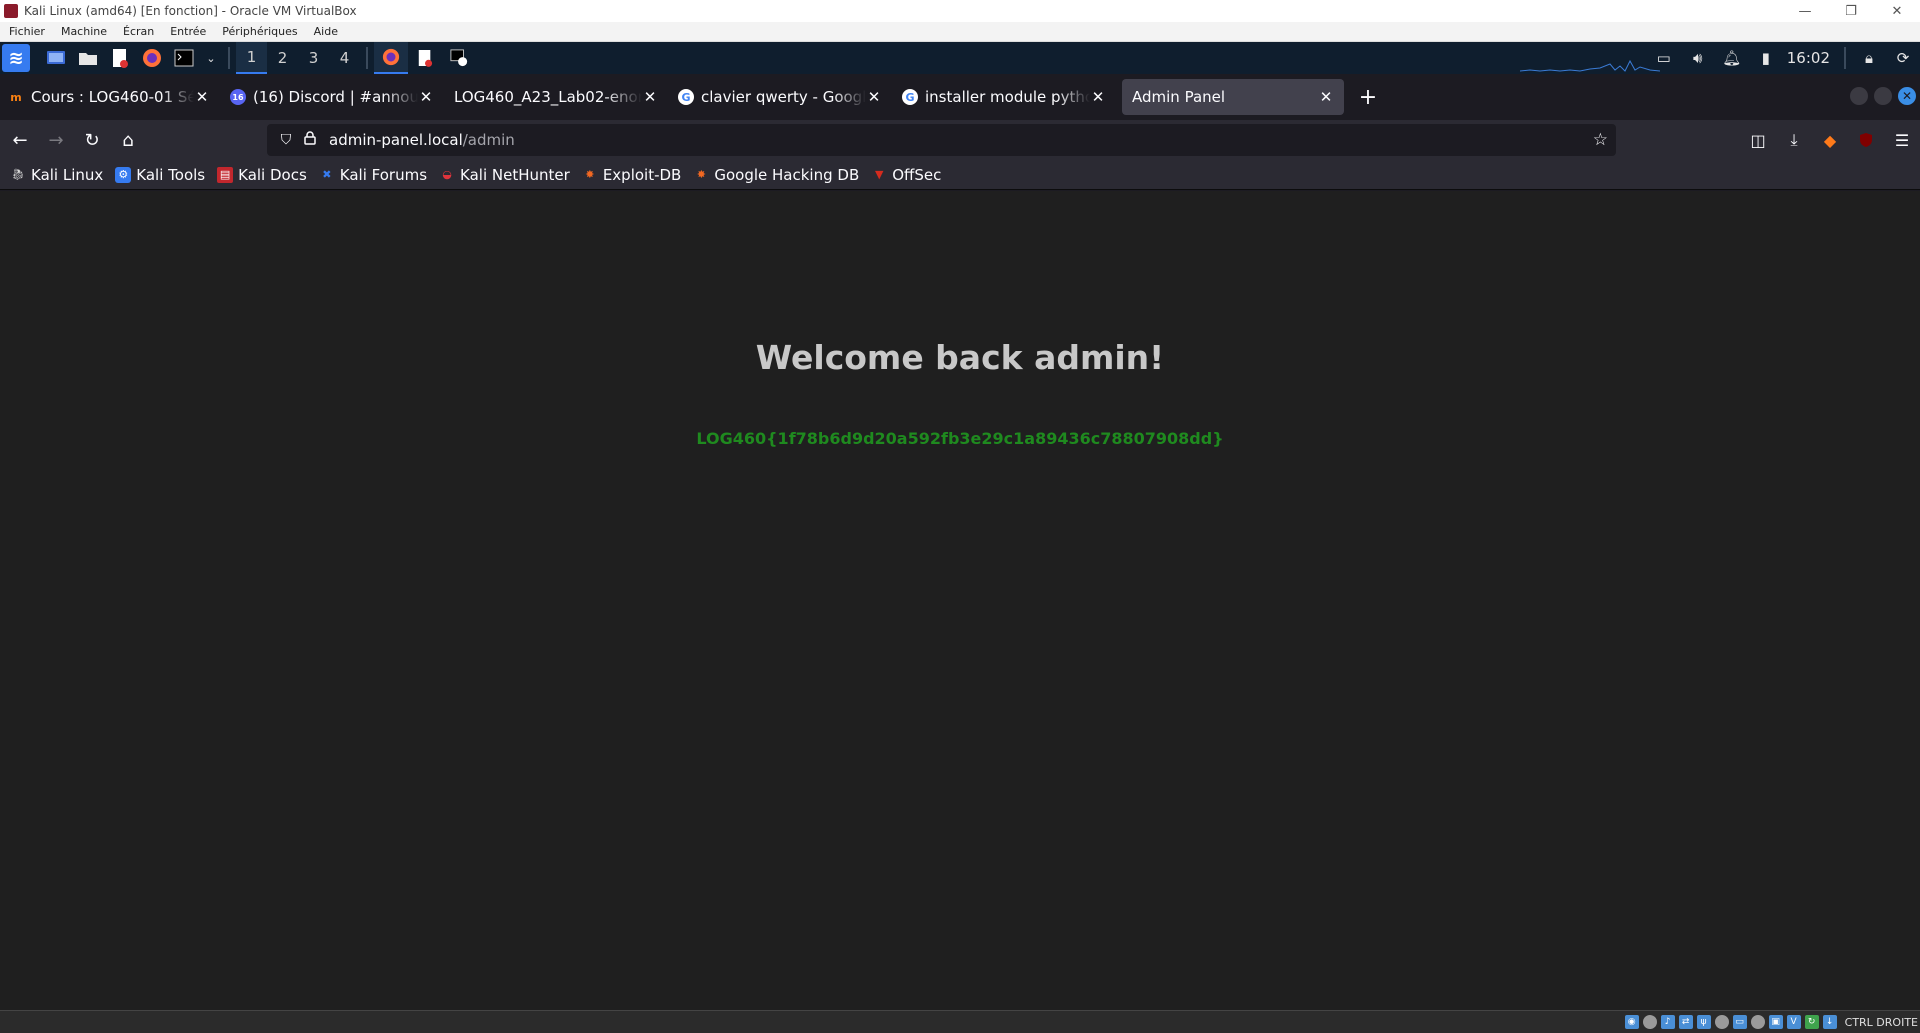 The height and width of the screenshot is (1033, 1920). Describe the element at coordinates (1631, 1022) in the screenshot. I see `hard-disk-icon: ◉` at that location.